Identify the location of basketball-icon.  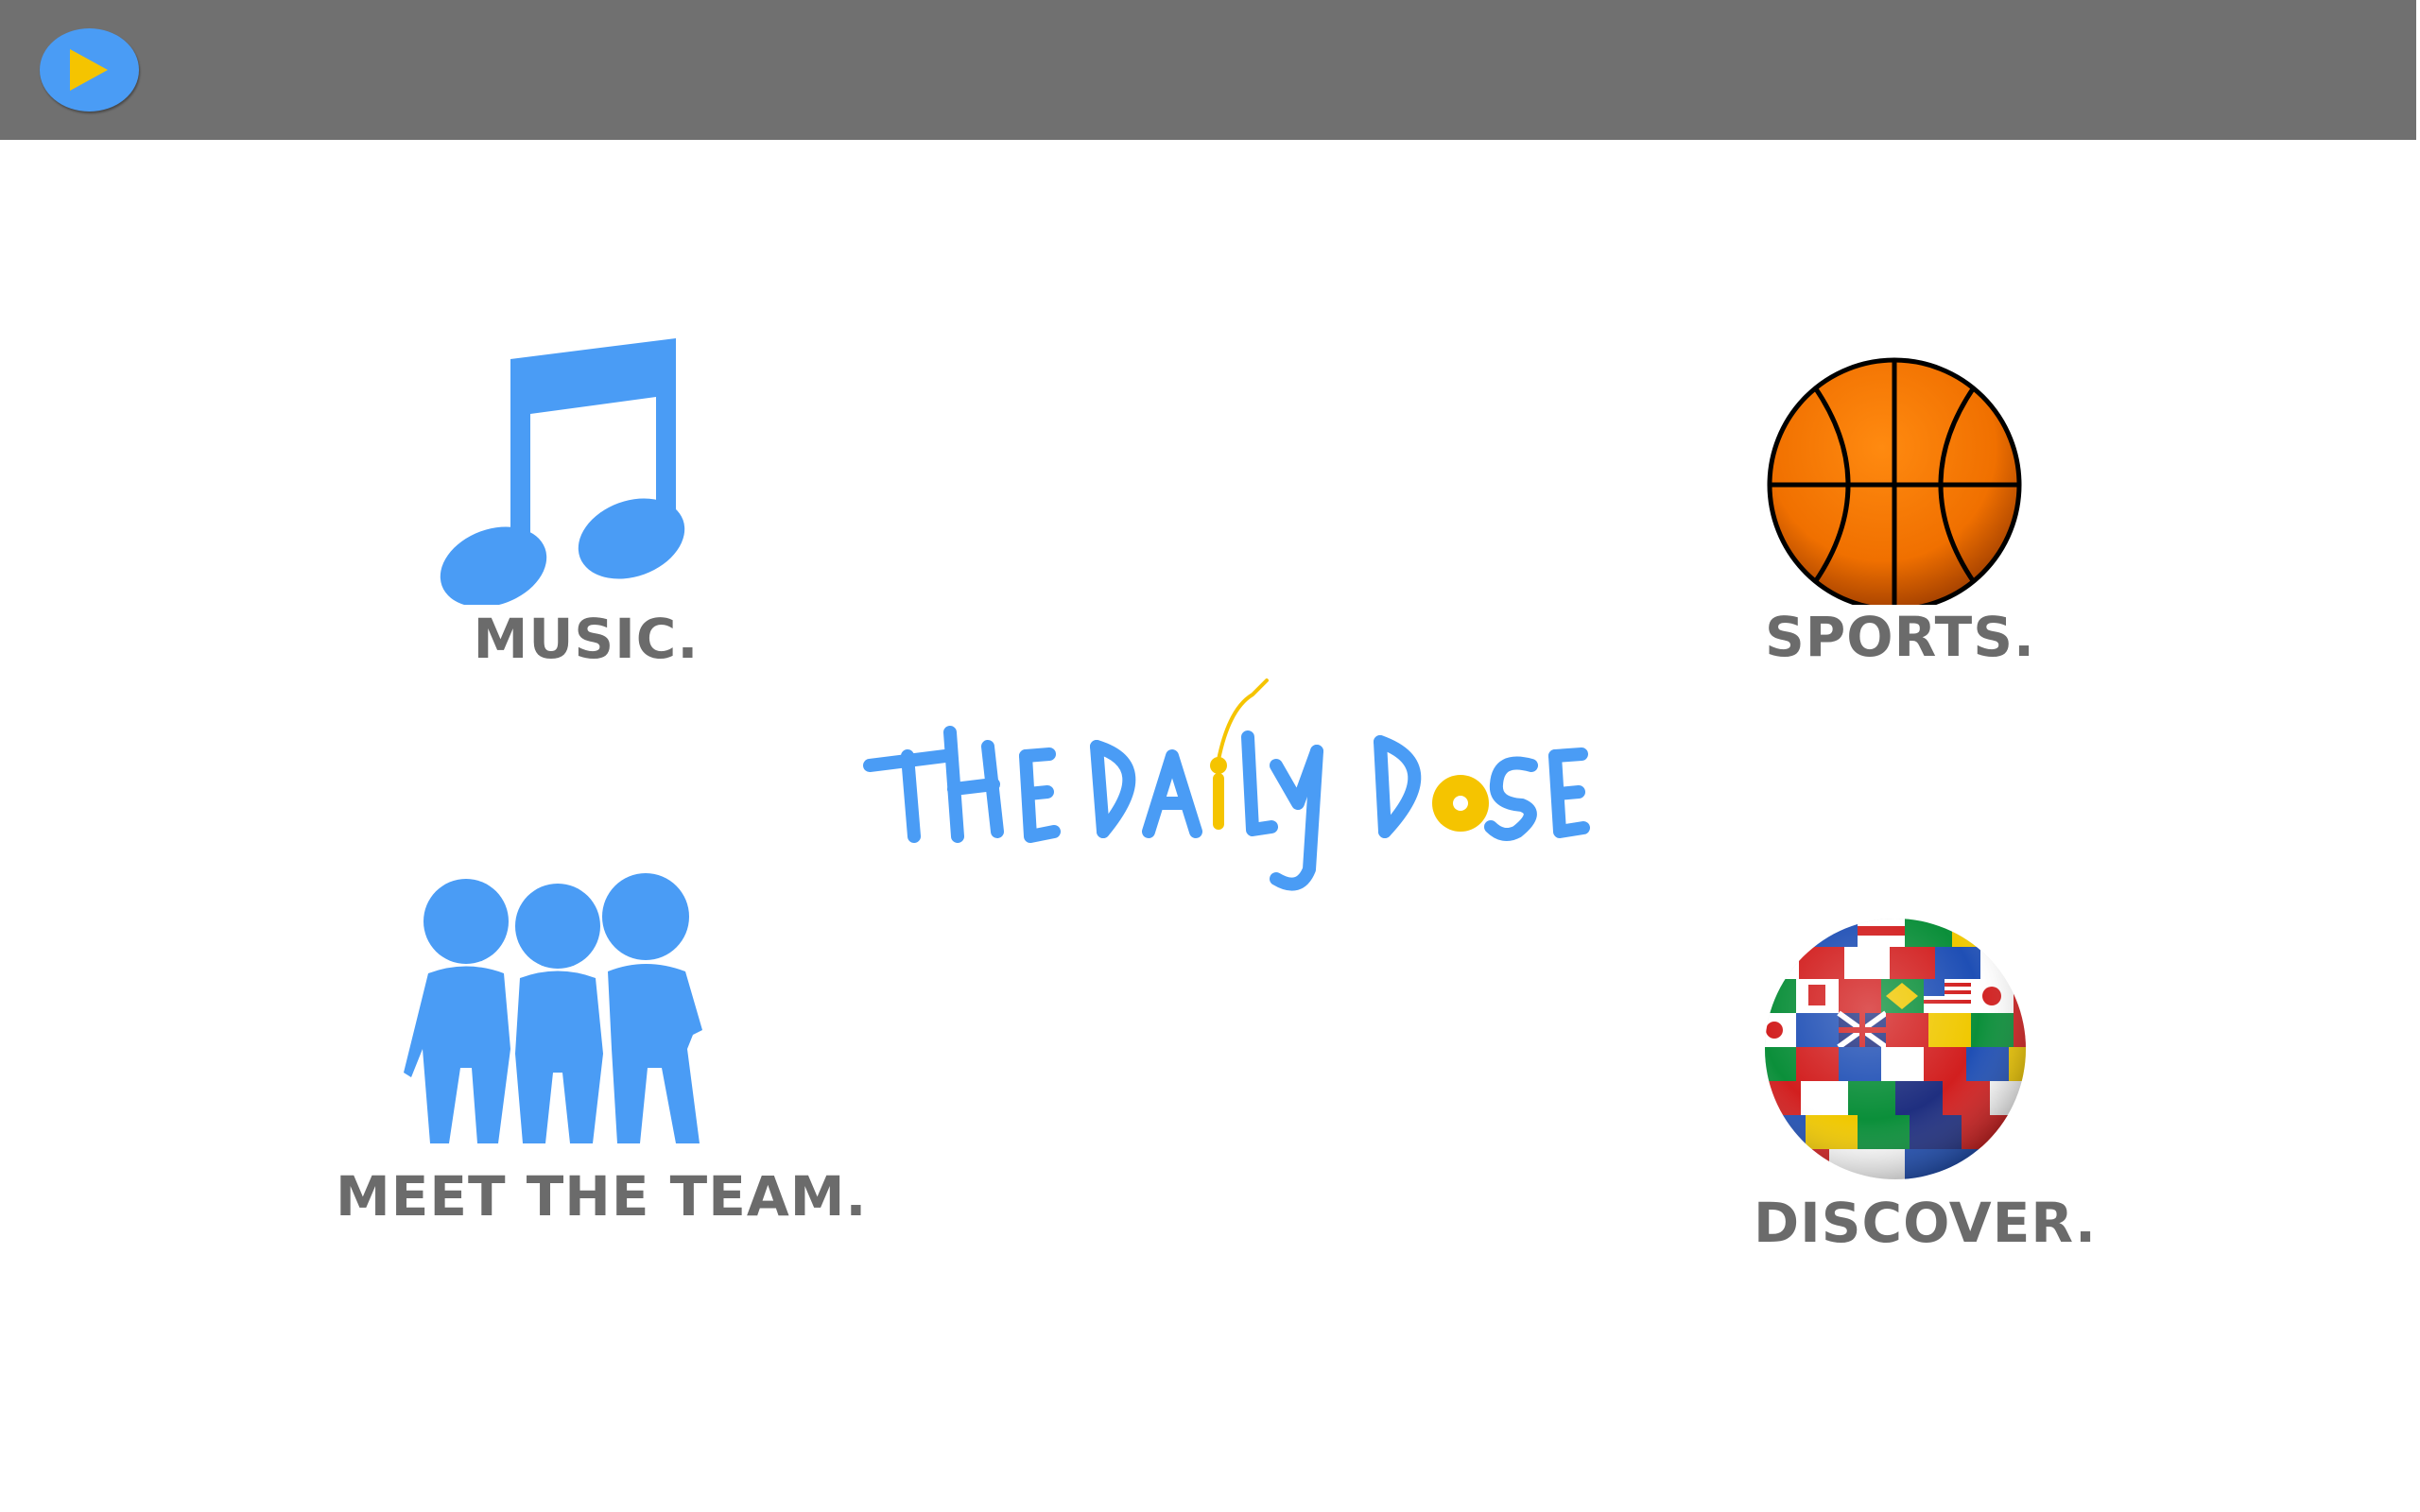
(1894, 481).